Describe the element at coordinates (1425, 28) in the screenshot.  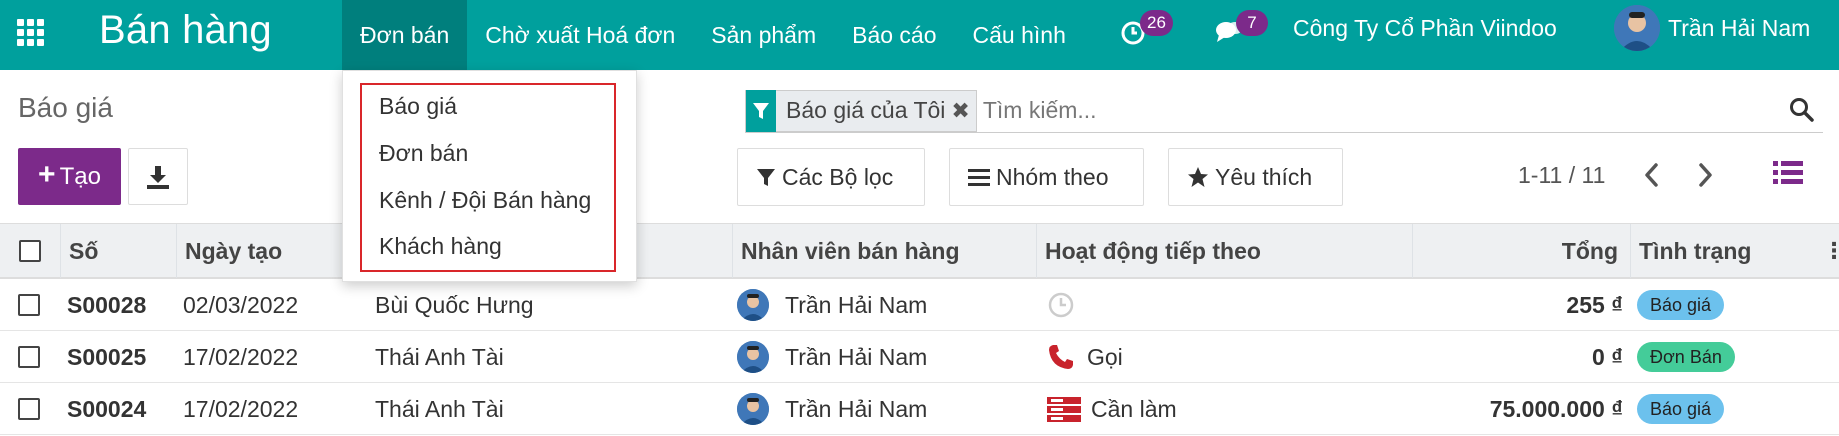
I see `company-switcher: Công Ty Cổ Phần Viindoo` at that location.